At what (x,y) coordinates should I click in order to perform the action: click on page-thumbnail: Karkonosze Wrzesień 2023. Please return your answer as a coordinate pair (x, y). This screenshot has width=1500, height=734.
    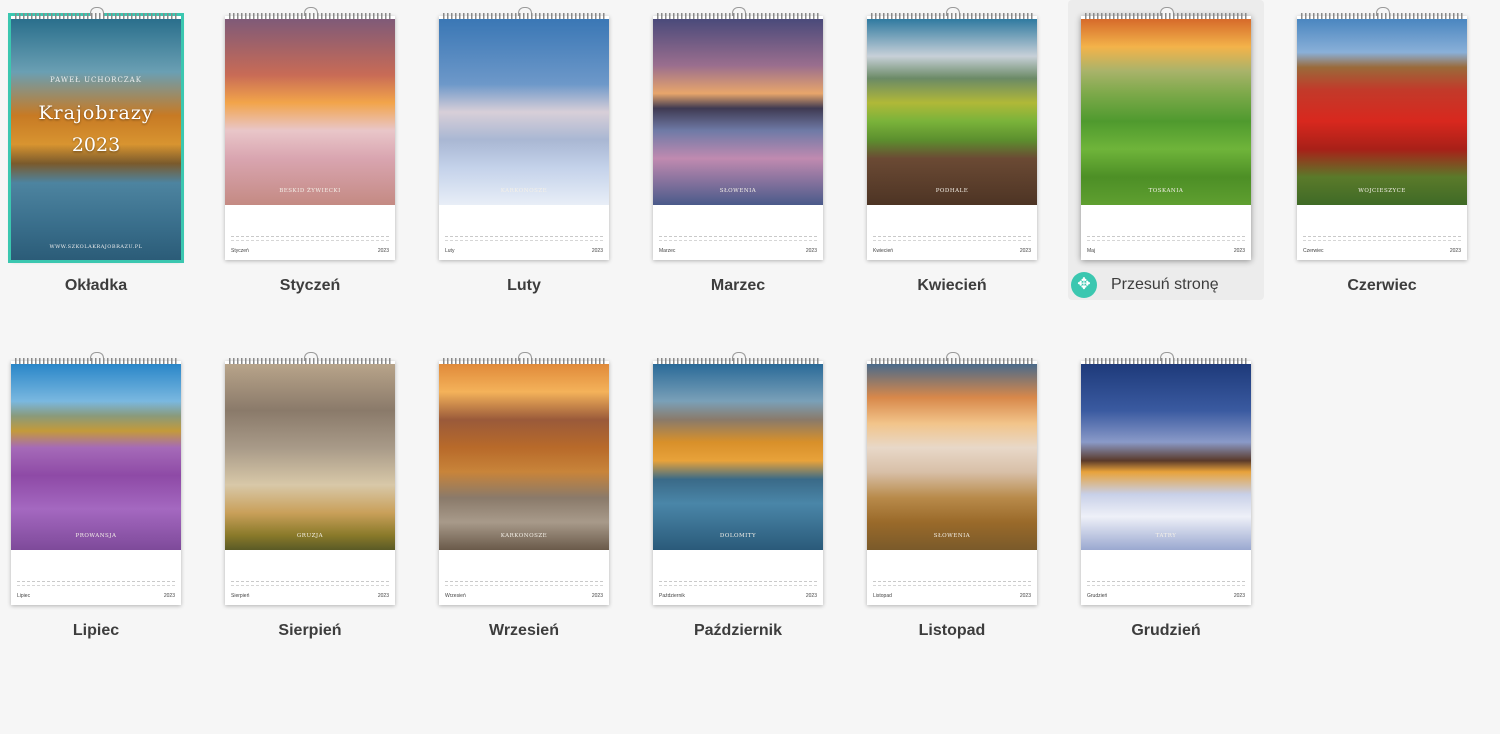
    Looking at the image, I should click on (524, 478).